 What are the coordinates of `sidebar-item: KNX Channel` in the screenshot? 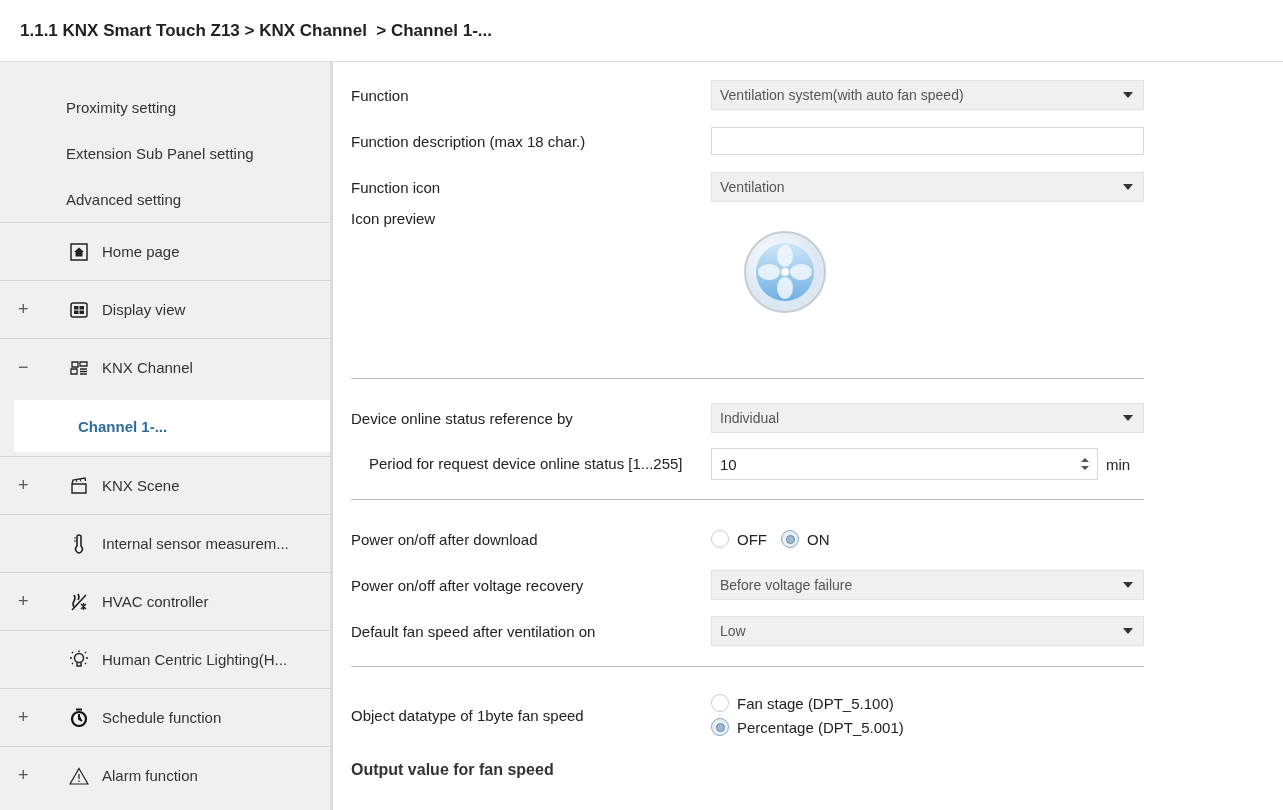 It's located at (147, 367).